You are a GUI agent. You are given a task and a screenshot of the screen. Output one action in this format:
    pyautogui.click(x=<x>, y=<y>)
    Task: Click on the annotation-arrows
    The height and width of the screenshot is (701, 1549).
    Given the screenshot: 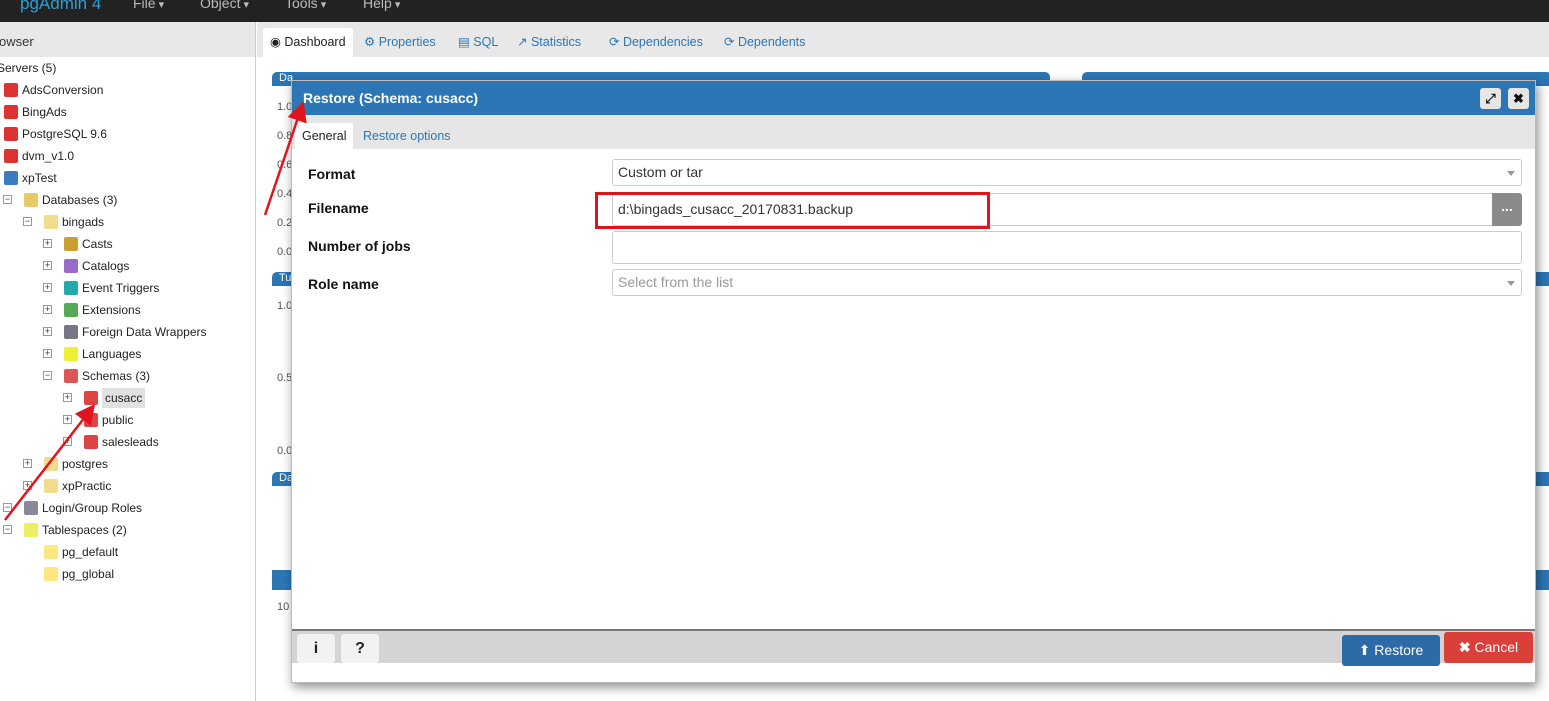 What is the action you would take?
    pyautogui.click(x=155, y=311)
    